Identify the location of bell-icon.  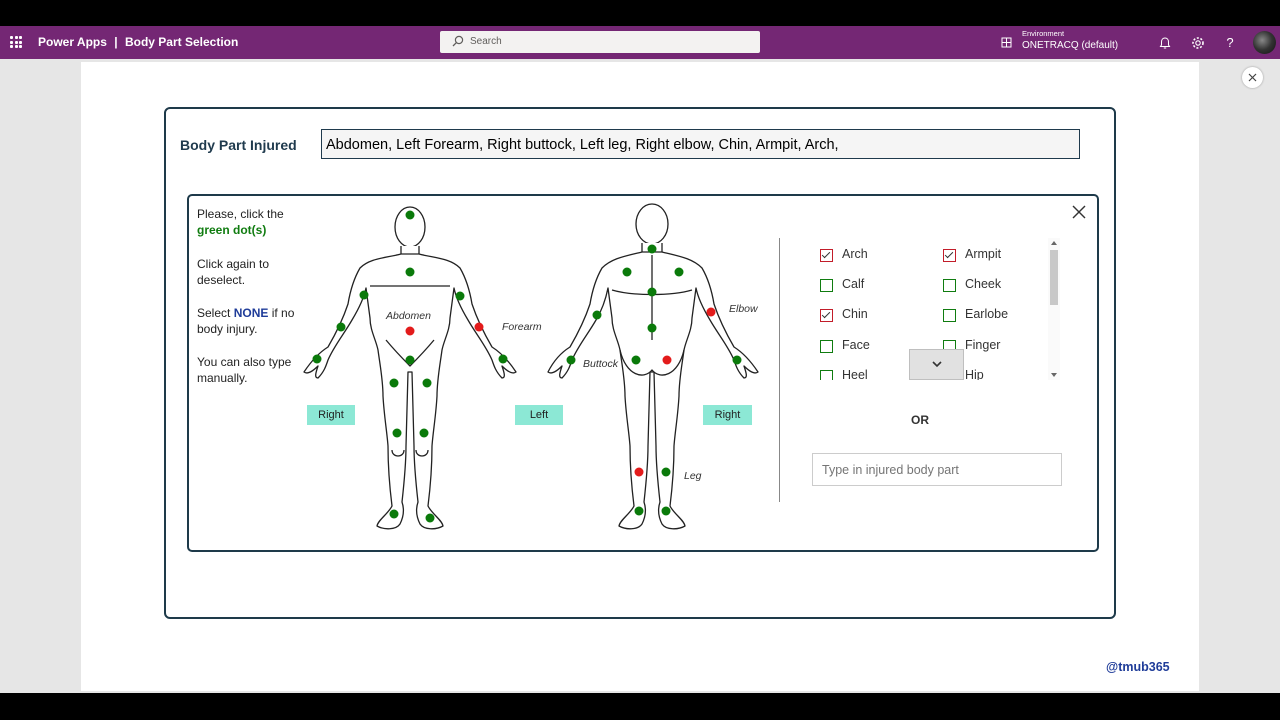
(1165, 43).